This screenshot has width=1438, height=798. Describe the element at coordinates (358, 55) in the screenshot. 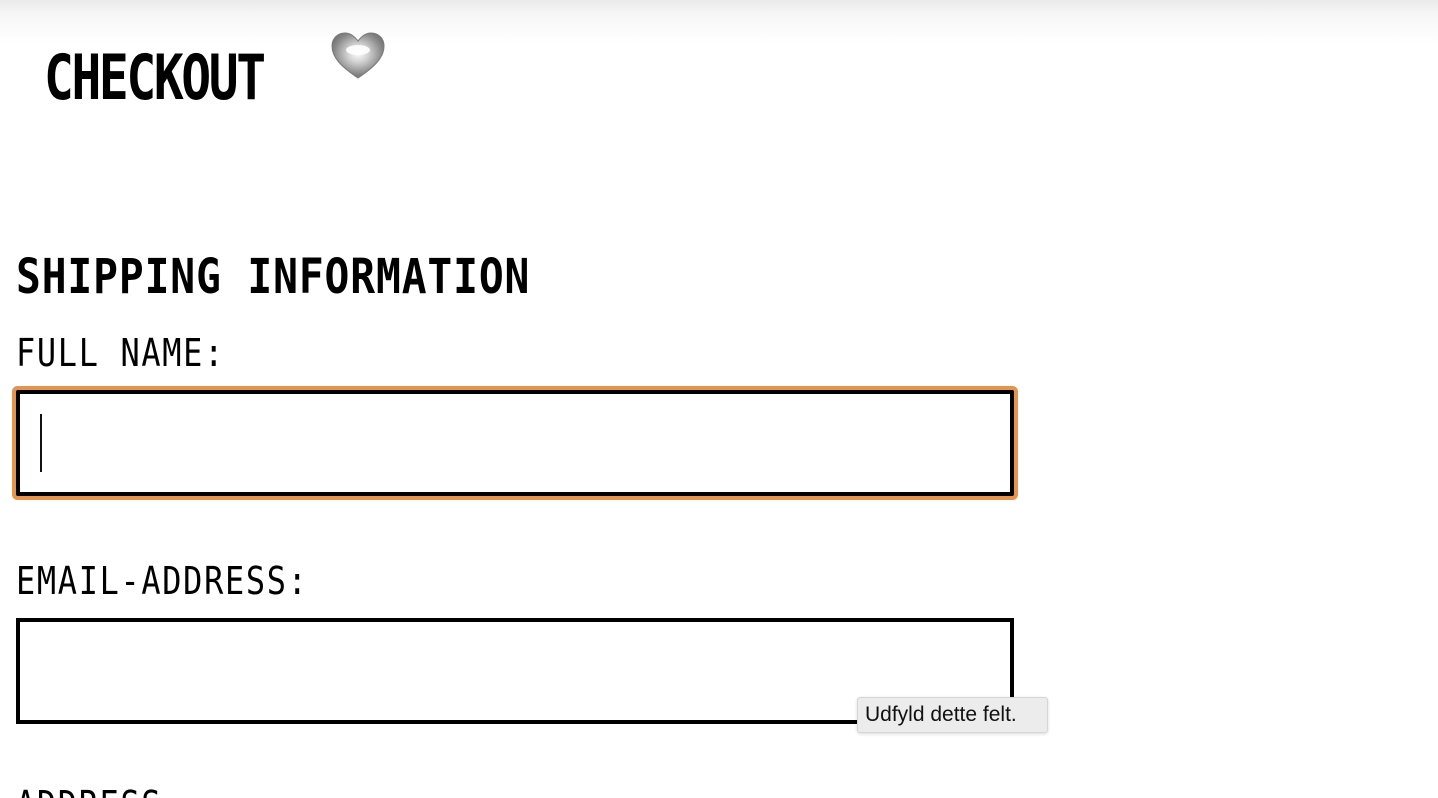

I see `heart-icon` at that location.